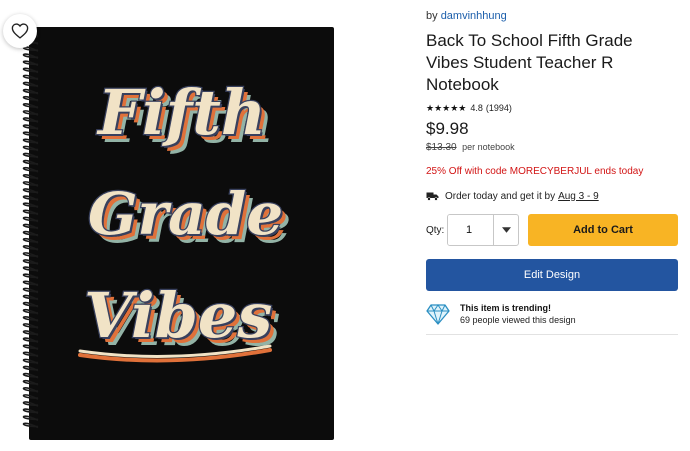  Describe the element at coordinates (552, 17) in the screenshot. I see `byline: by damvinhhung` at that location.